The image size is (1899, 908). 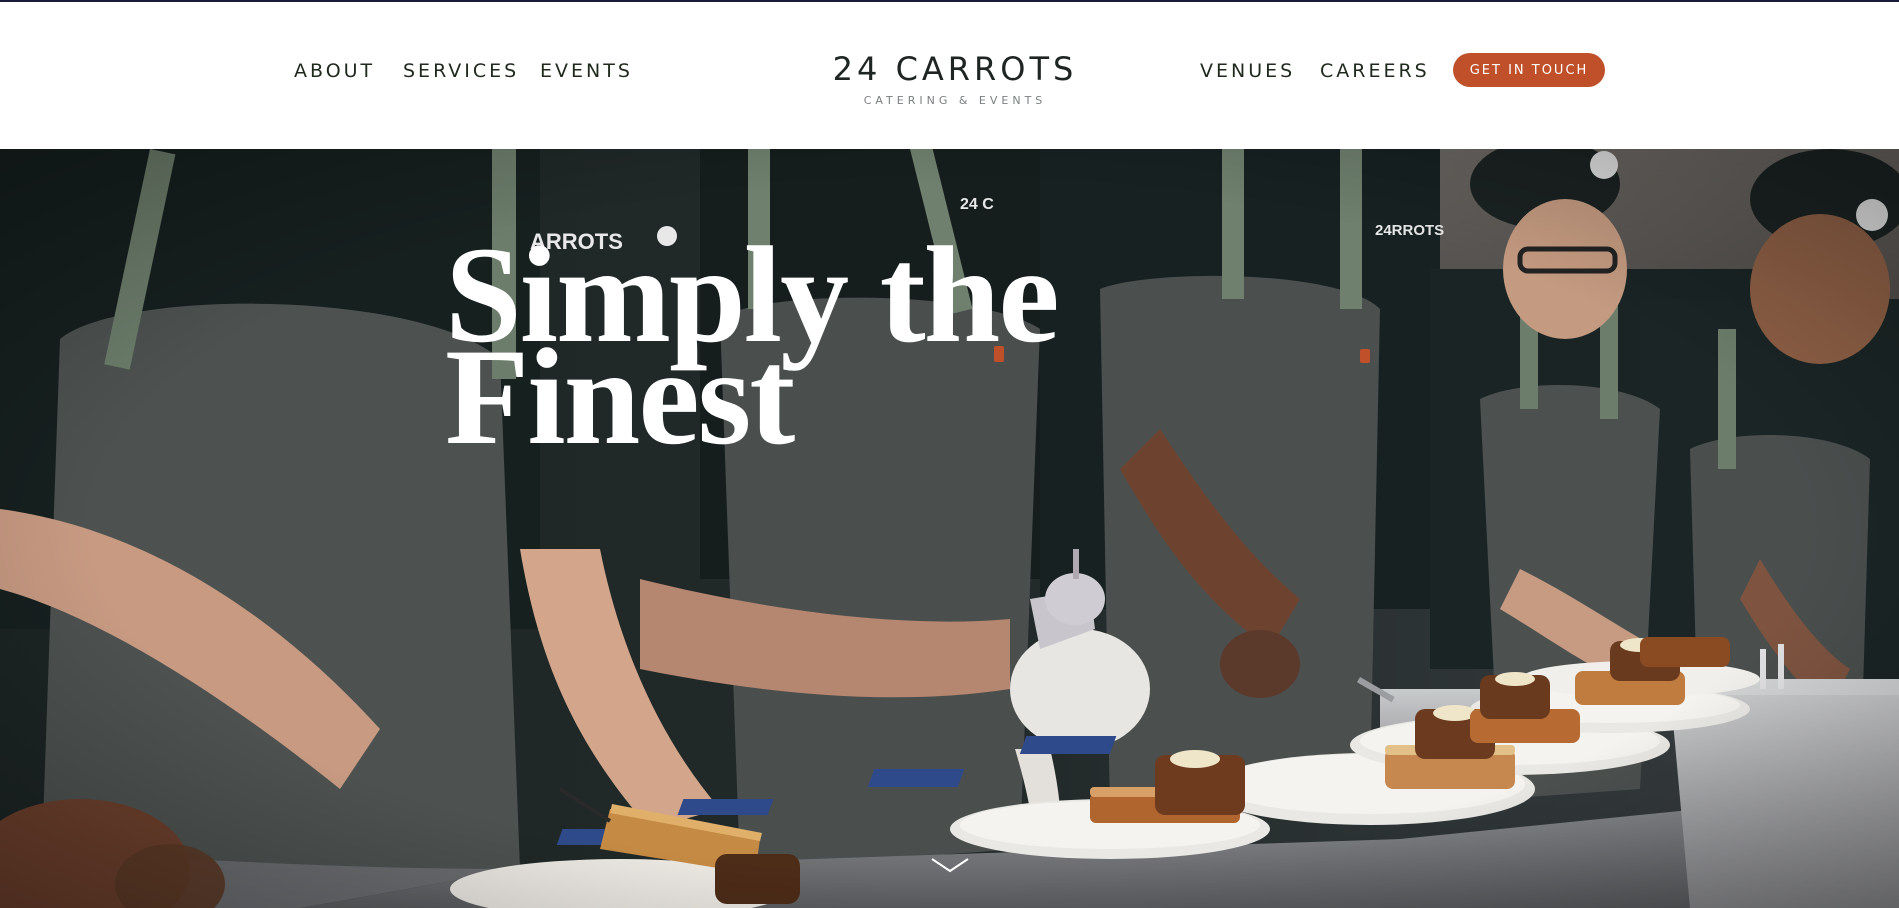 I want to click on nav-careers: CAREERS, so click(x=1375, y=71).